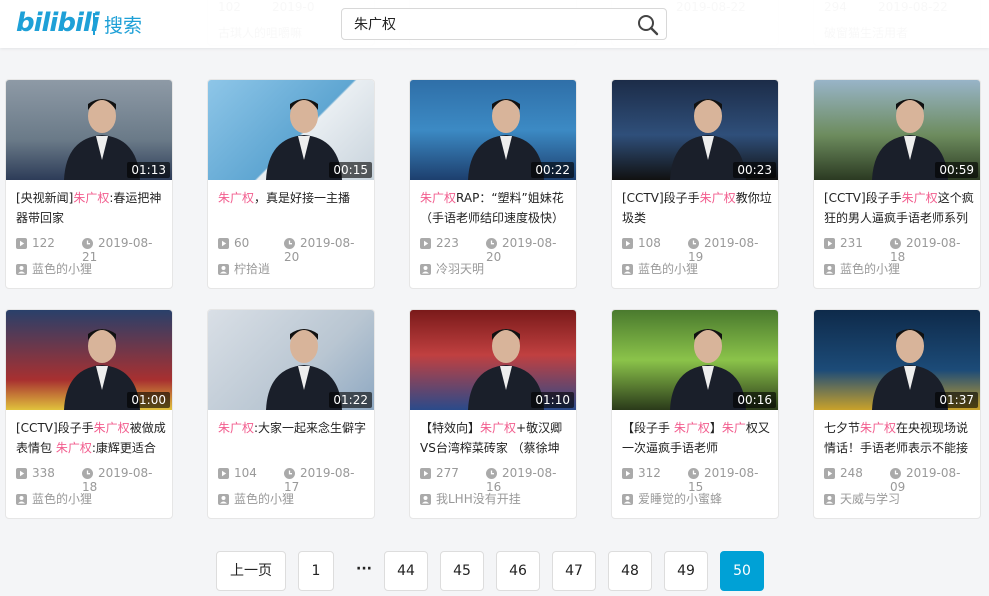 Image resolution: width=989 pixels, height=596 pixels. What do you see at coordinates (715, 428) in the screenshot?
I see `title-text: 】` at bounding box center [715, 428].